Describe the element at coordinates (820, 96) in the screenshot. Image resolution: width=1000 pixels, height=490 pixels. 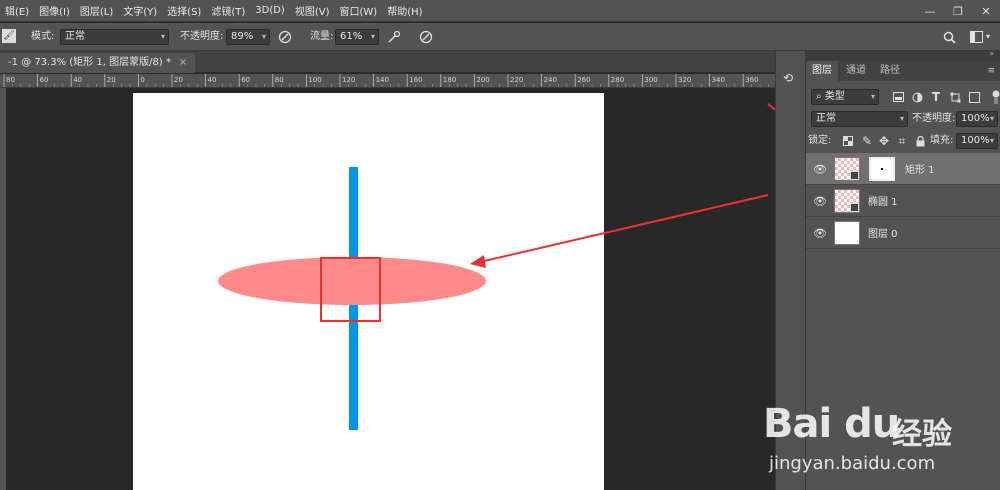
I see `search-icon: ⌕` at that location.